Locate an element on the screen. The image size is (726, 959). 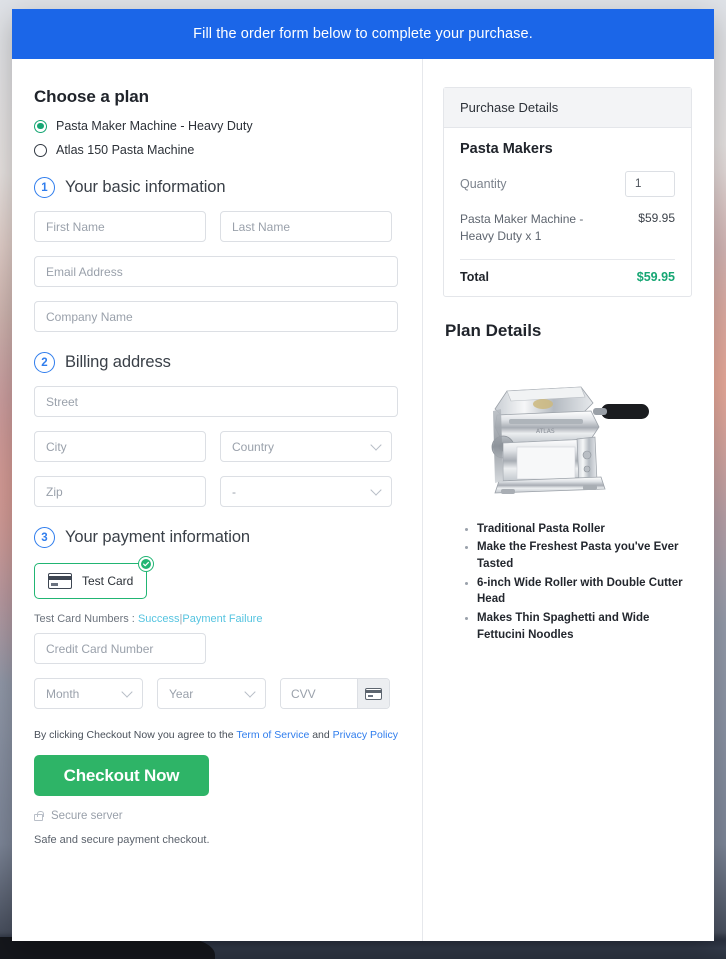
country-select-value: Country is located at coordinates (253, 446).